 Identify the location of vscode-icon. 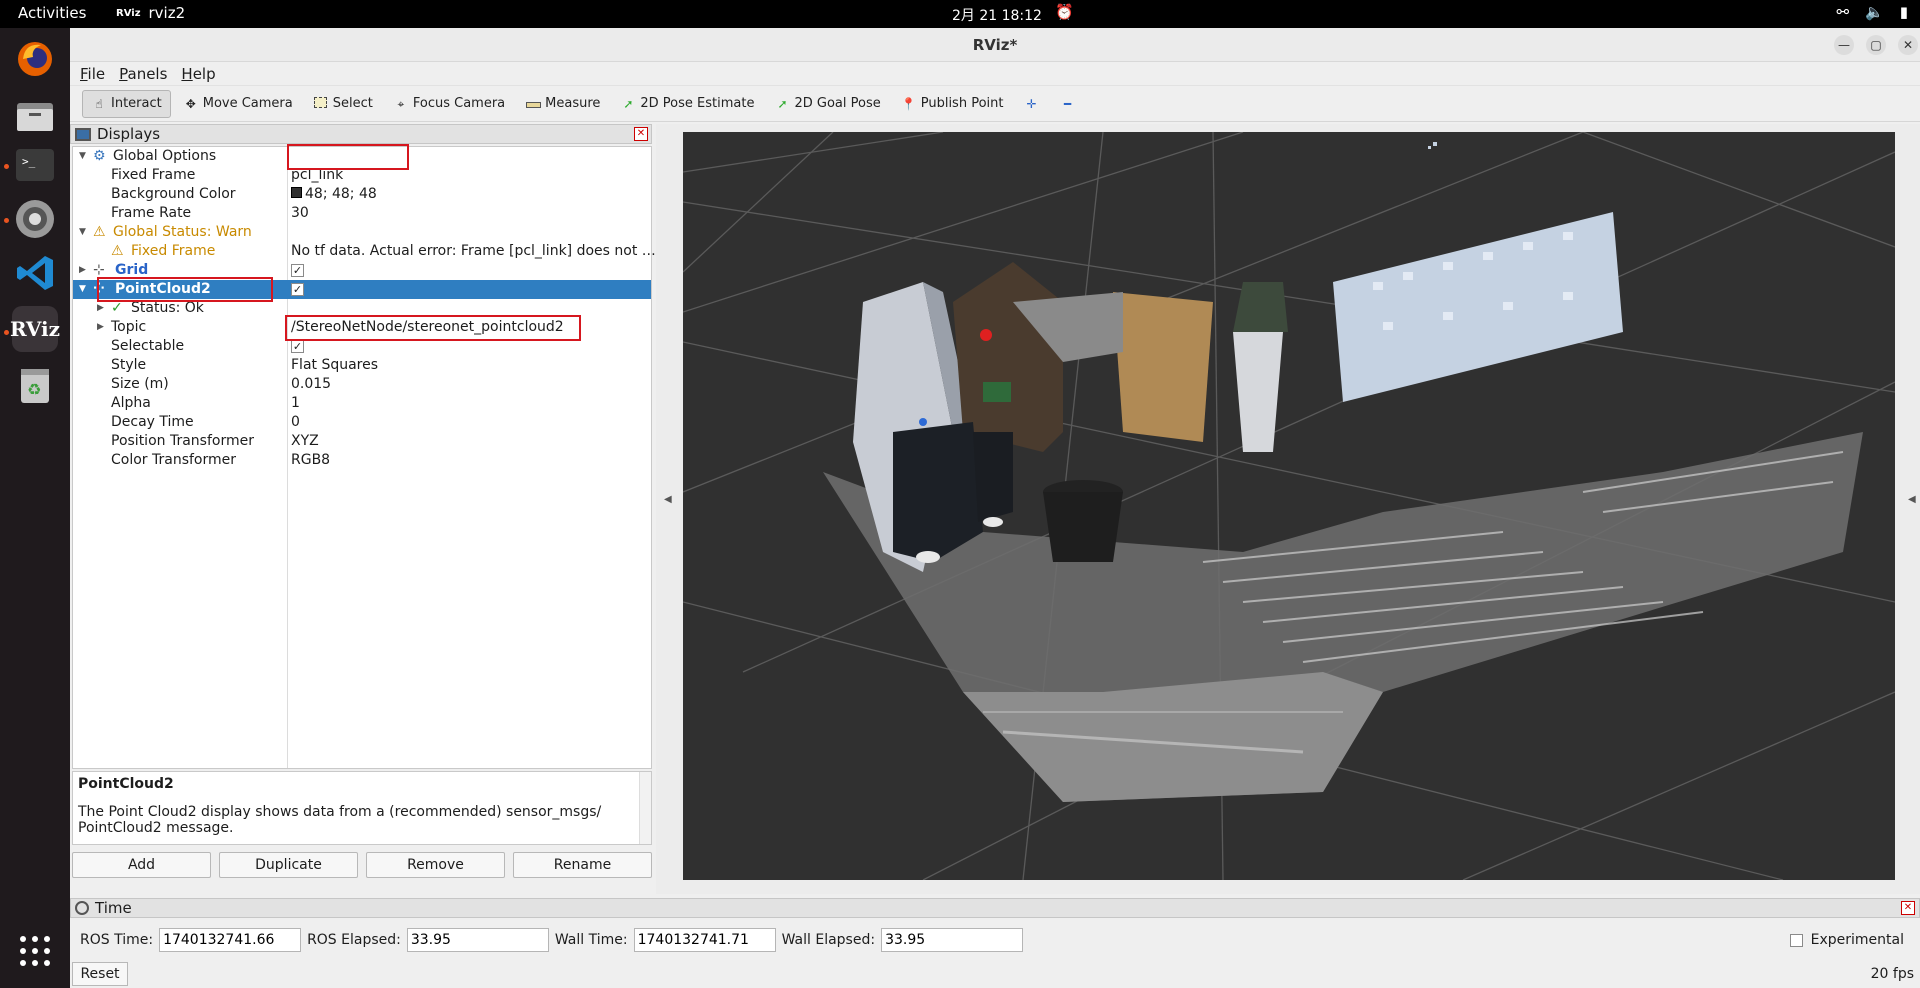
(35, 273).